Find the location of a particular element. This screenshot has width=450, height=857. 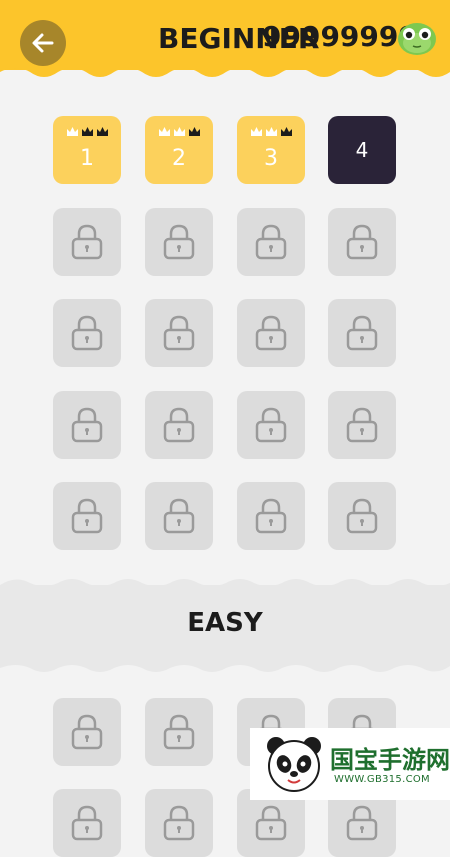

watermark: 国宝手游网 WWW.GB315.COM is located at coordinates (350, 764).